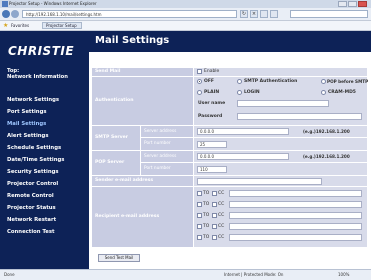  What do you see at coordinates (326, 131) in the screenshot?
I see `smtp-address-hint: (e.g.)192.168.1.200` at bounding box center [326, 131].